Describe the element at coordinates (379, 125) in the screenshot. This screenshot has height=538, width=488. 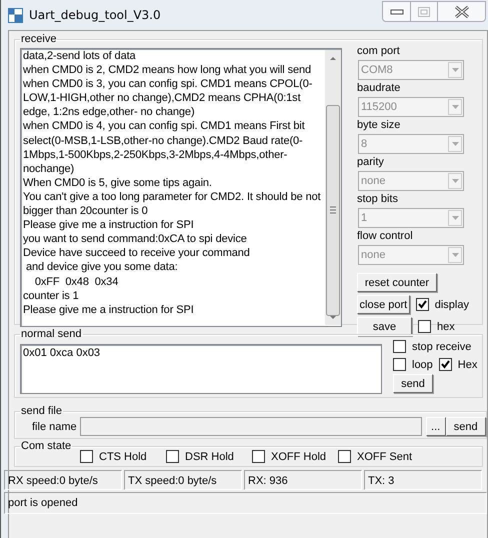
I see `setting-label: byte size` at that location.